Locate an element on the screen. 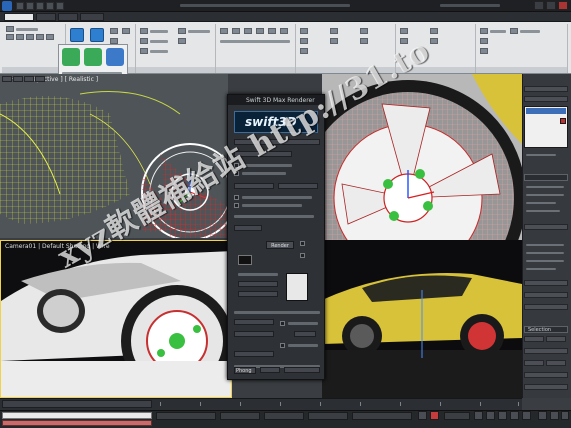 This screenshot has height=428, width=571. loop-button is located at coordinates (556, 363).